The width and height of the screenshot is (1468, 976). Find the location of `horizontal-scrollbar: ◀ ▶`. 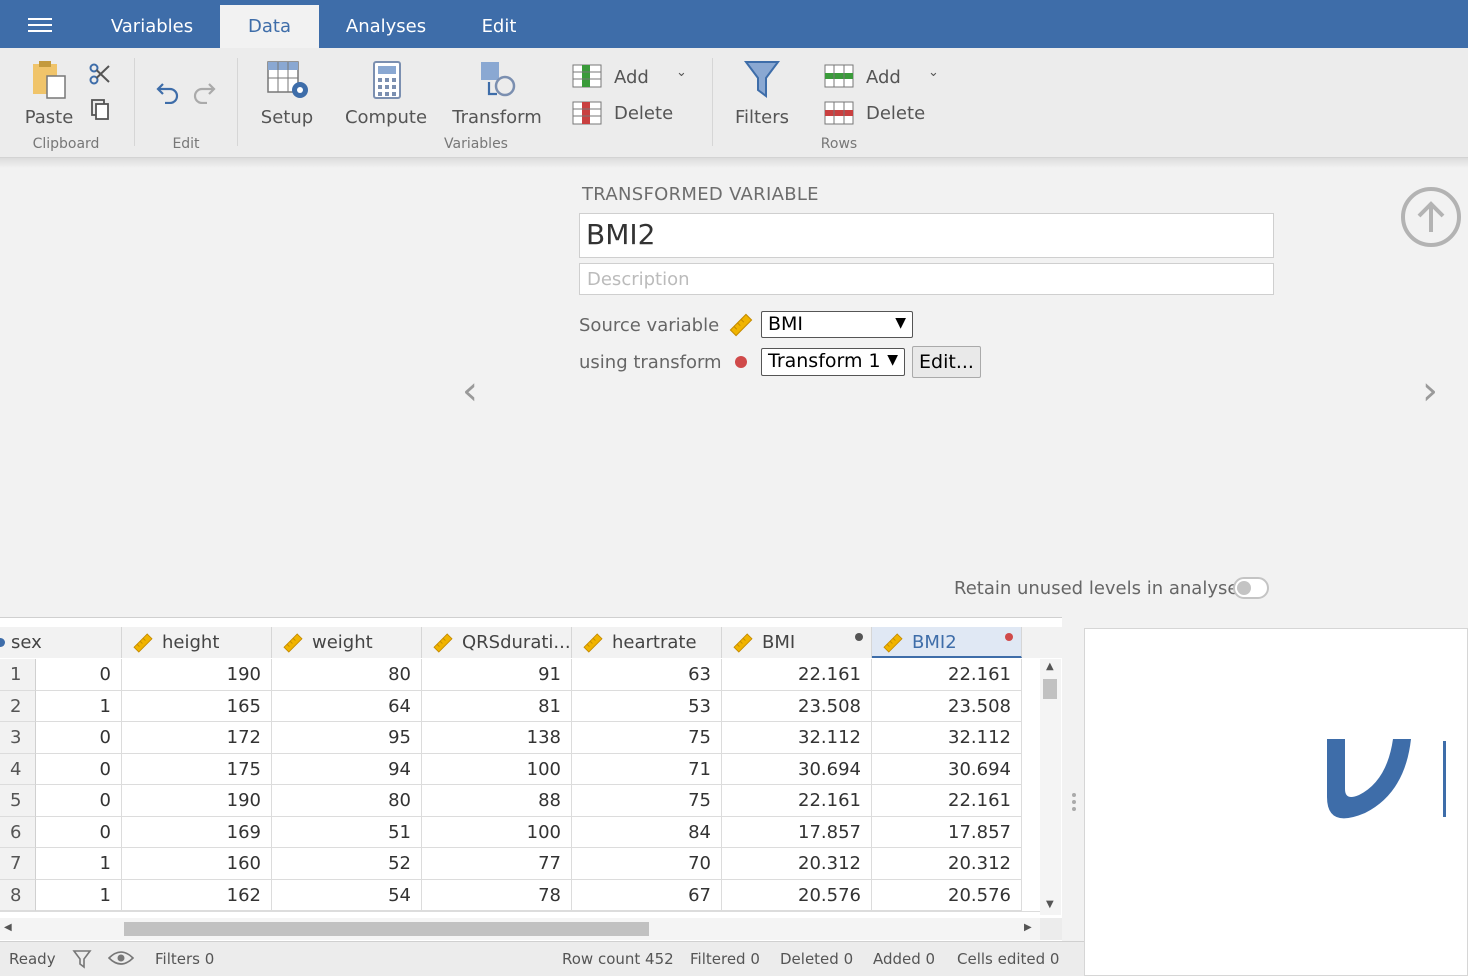

horizontal-scrollbar: ◀ ▶ is located at coordinates (520, 929).